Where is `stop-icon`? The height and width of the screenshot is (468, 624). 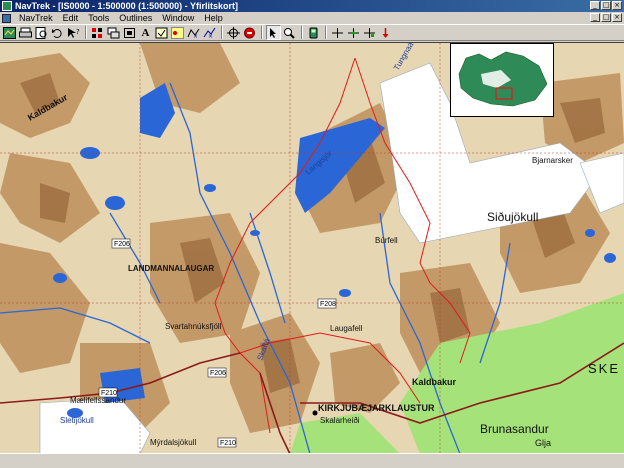
stop-icon is located at coordinates (249, 32).